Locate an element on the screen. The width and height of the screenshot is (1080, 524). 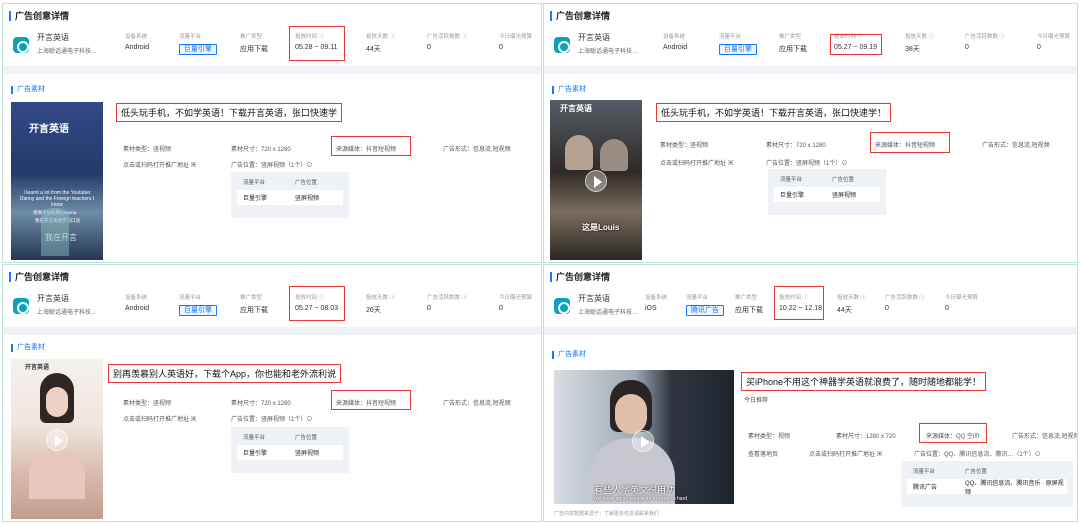
value-os: iOS is located at coordinates (651, 308).